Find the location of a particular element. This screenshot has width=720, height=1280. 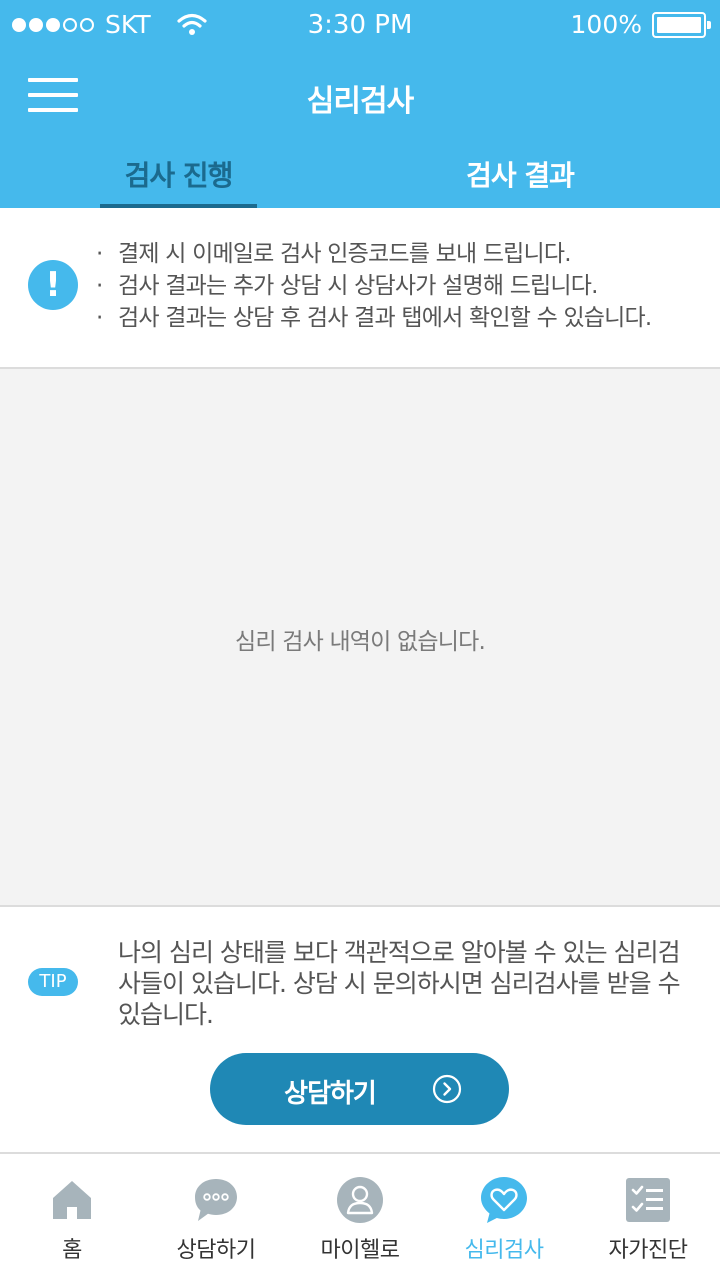

tab-home: 홈 is located at coordinates (72, 1217).